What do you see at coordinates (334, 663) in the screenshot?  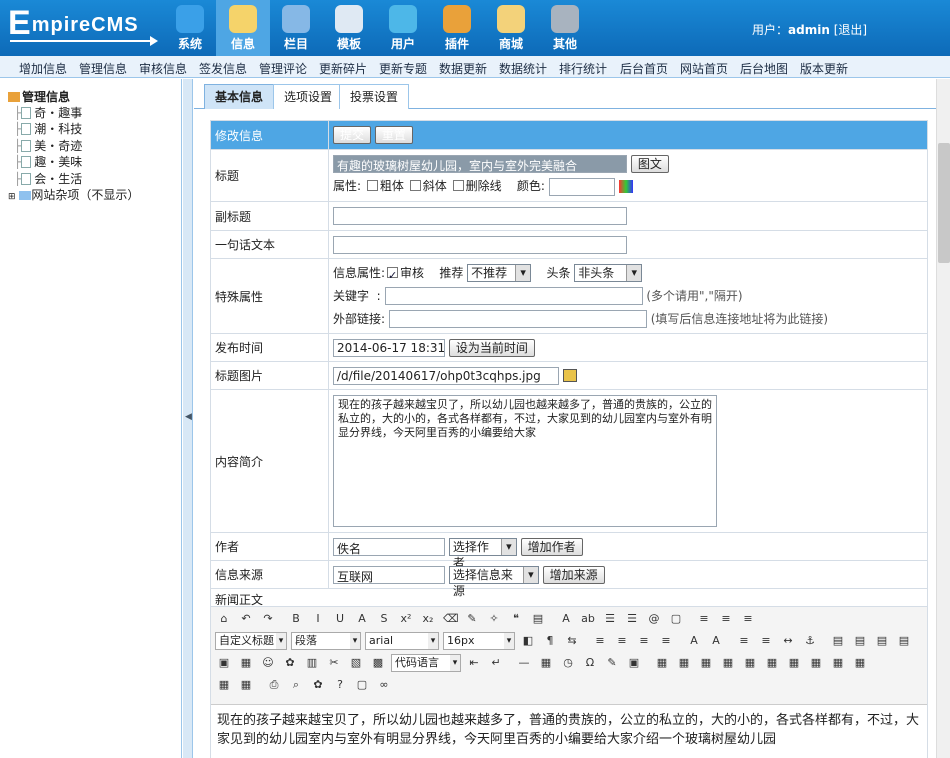 I see `editor-tool-icon: ✂` at bounding box center [334, 663].